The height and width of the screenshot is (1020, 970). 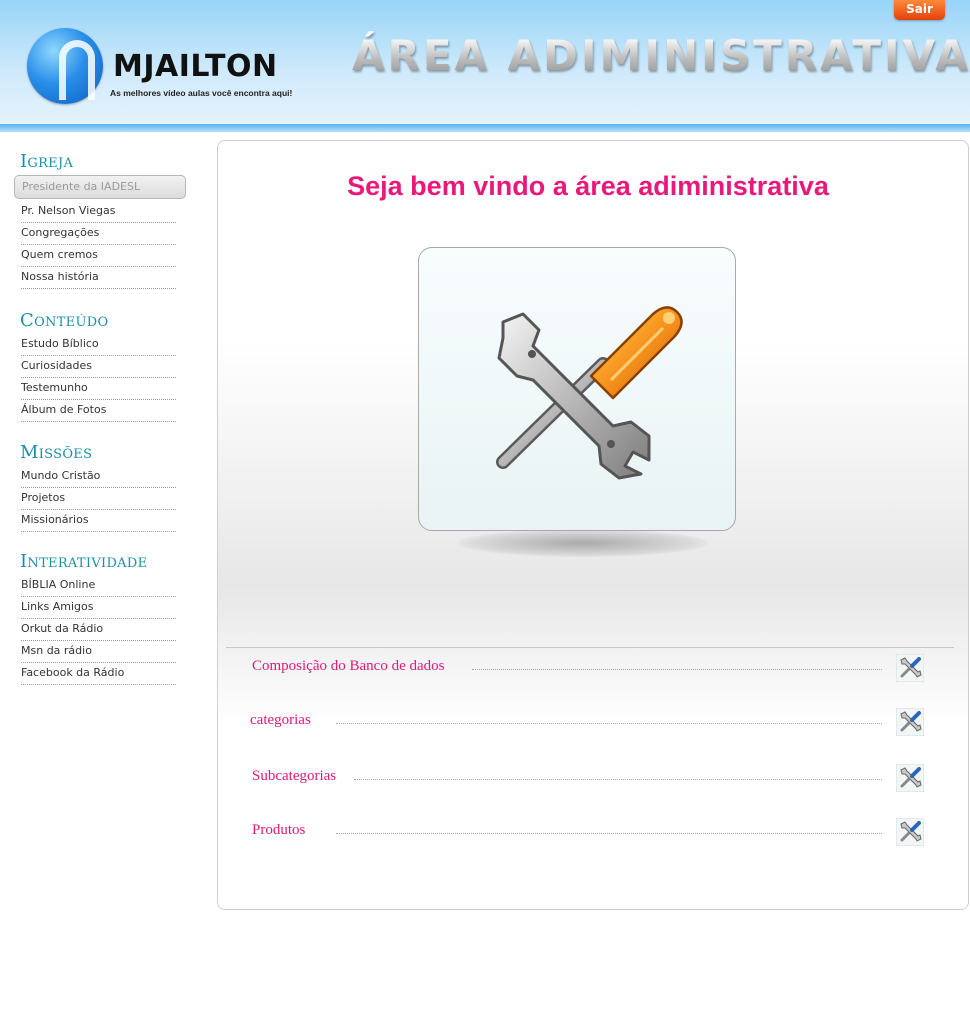 What do you see at coordinates (278, 830) in the screenshot?
I see `admin-link-label: Produtos` at bounding box center [278, 830].